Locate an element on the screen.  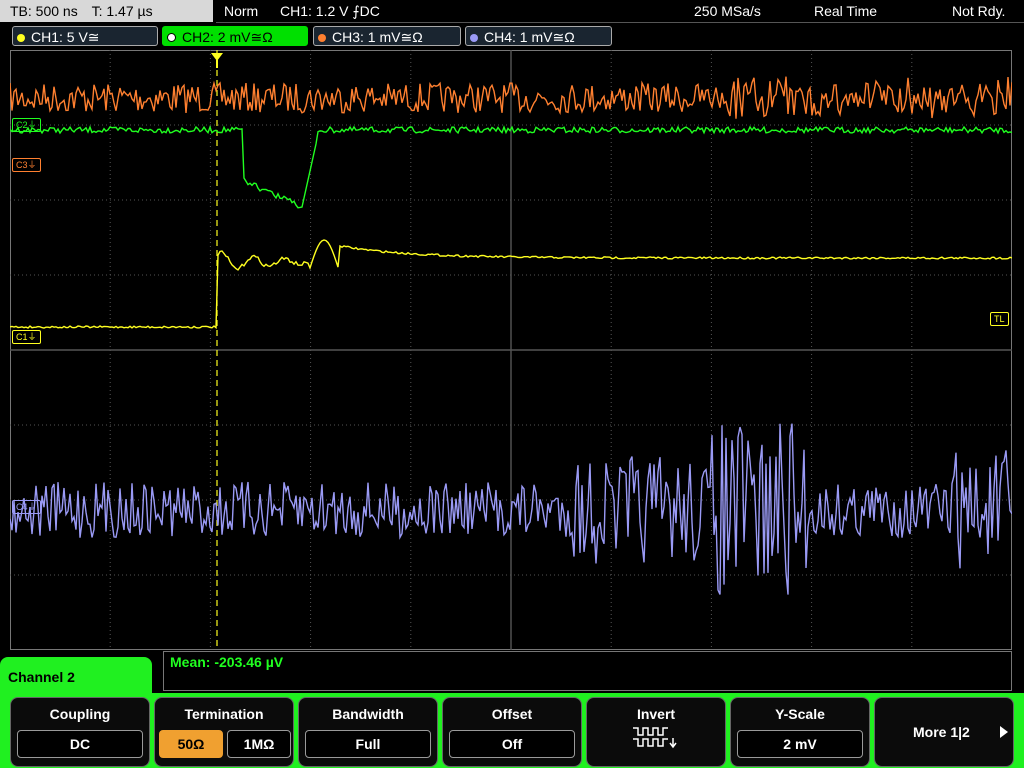
ch3-dot-icon is located at coordinates (322, 38).